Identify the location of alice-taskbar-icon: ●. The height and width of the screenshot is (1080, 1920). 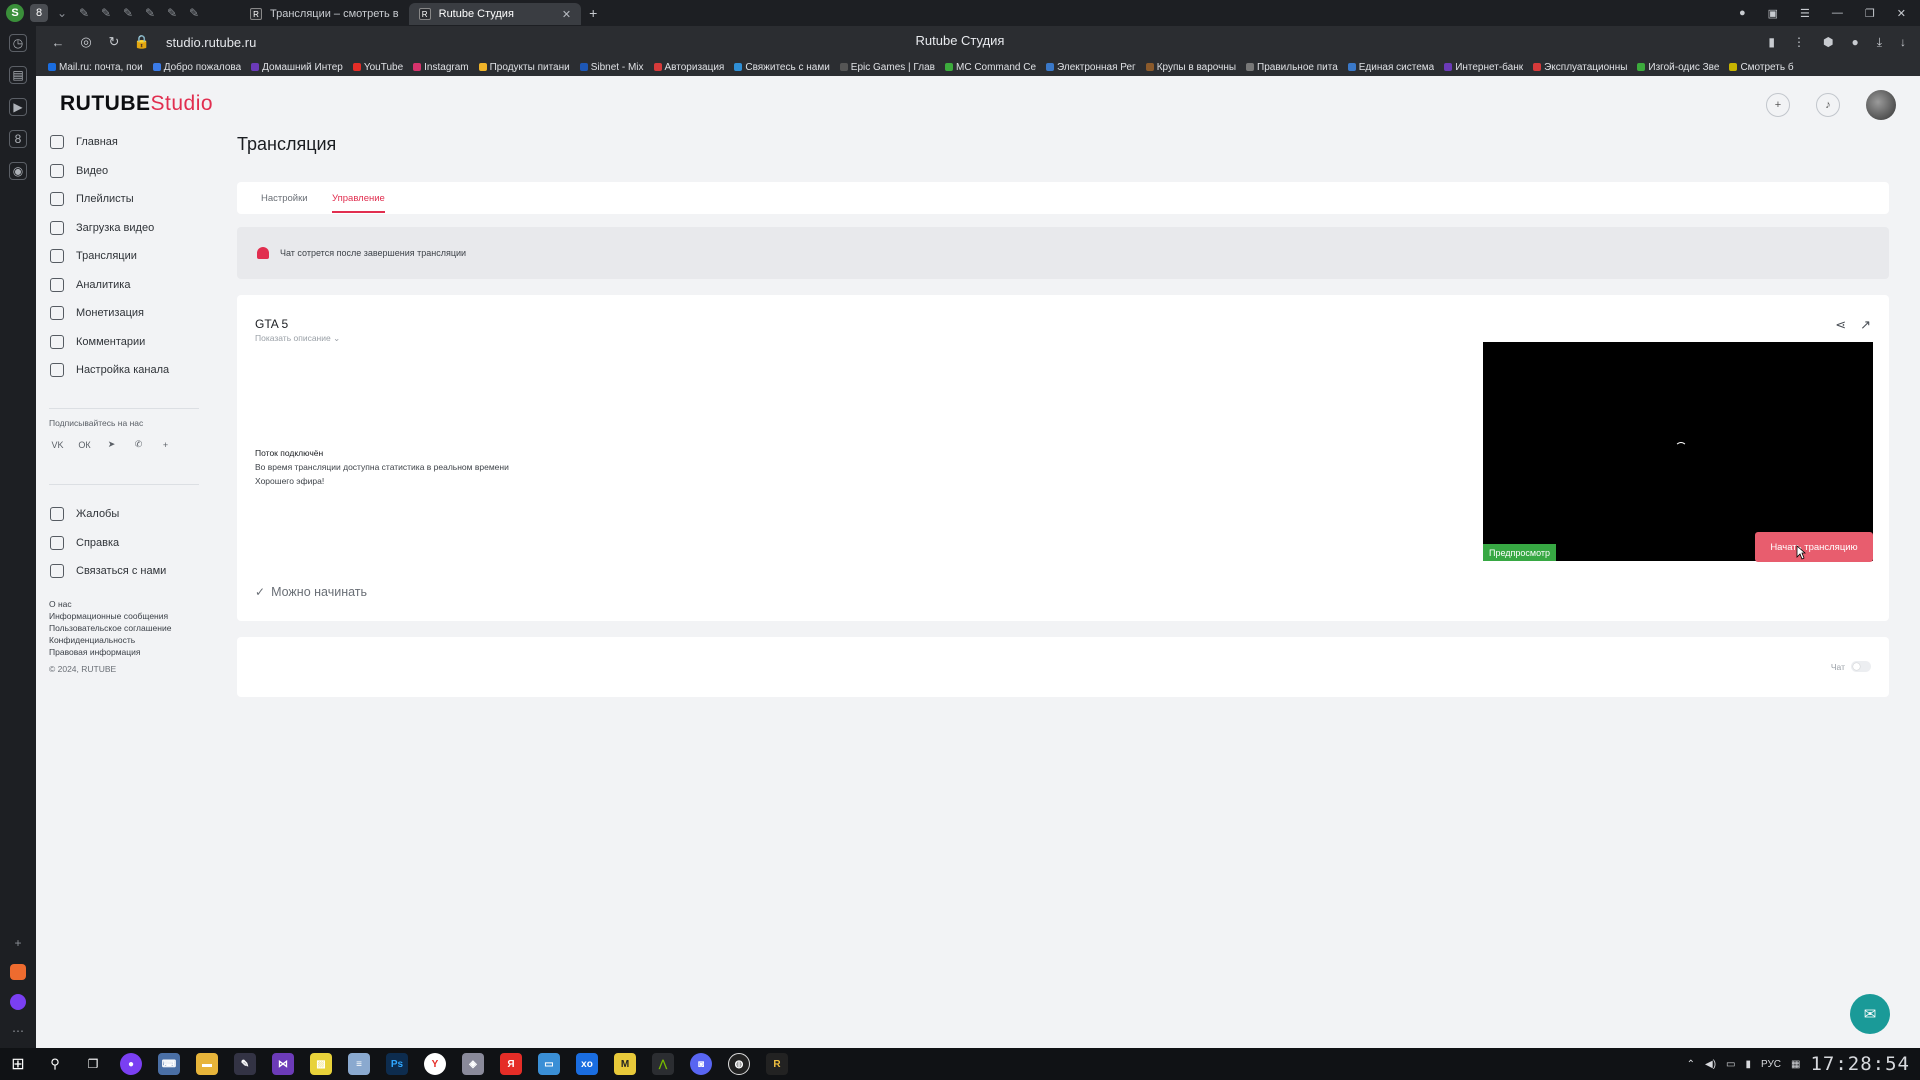
(131, 1064).